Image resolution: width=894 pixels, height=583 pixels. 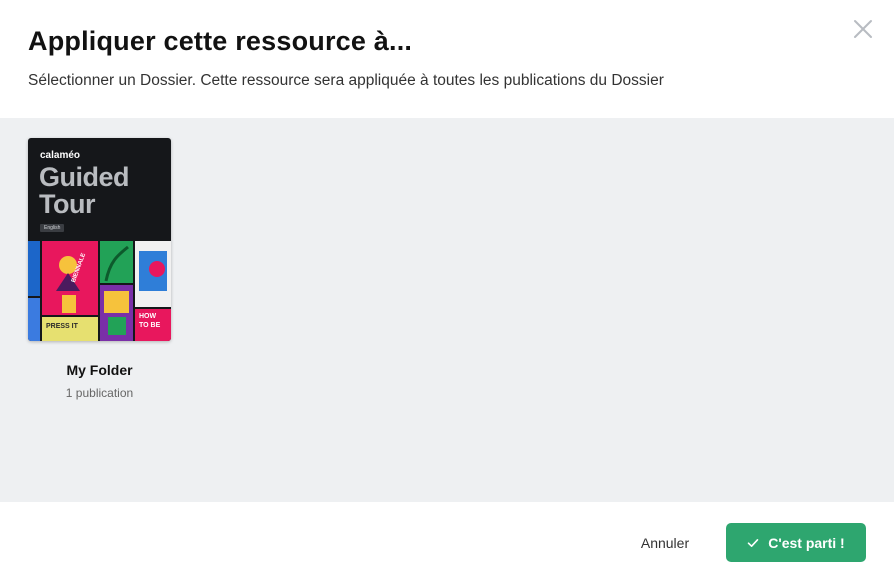 What do you see at coordinates (52, 228) in the screenshot?
I see `thumbnail-language-tag: English` at bounding box center [52, 228].